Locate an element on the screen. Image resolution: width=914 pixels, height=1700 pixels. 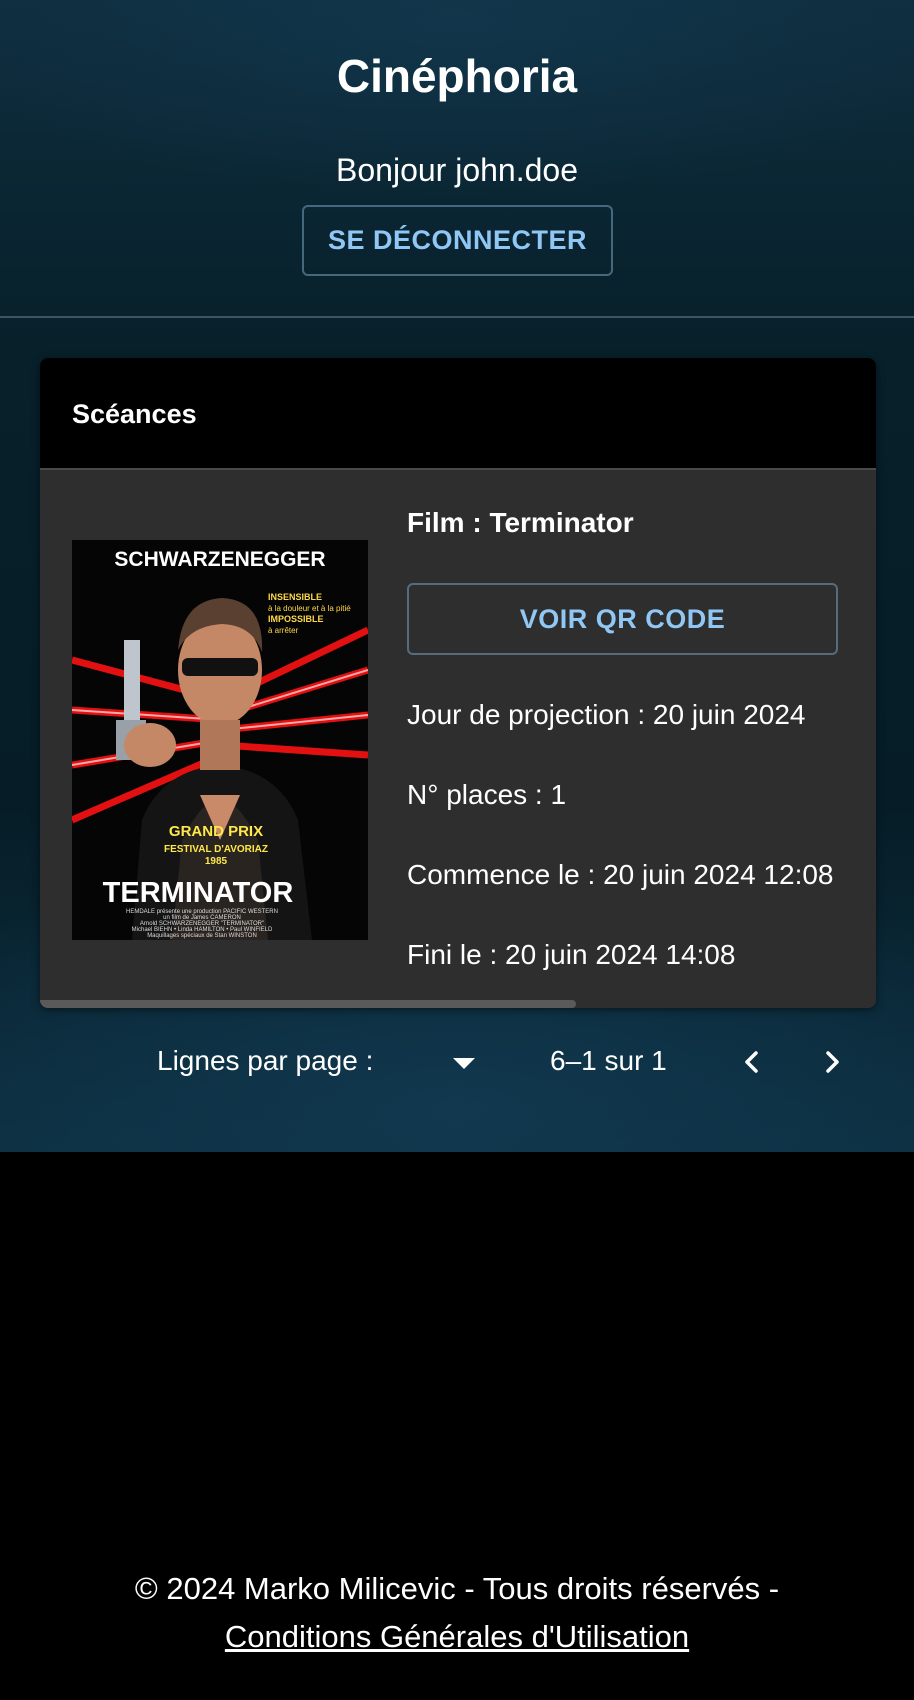
view-qr-code-button: VOIR QR CODE is located at coordinates (622, 619).